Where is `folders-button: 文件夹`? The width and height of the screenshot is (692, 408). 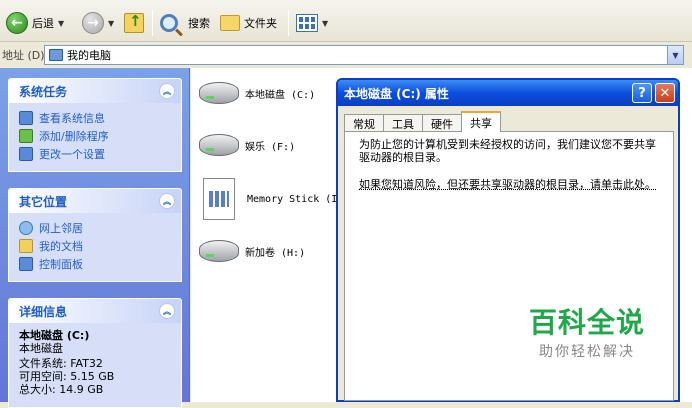 folders-button: 文件夹 is located at coordinates (248, 23).